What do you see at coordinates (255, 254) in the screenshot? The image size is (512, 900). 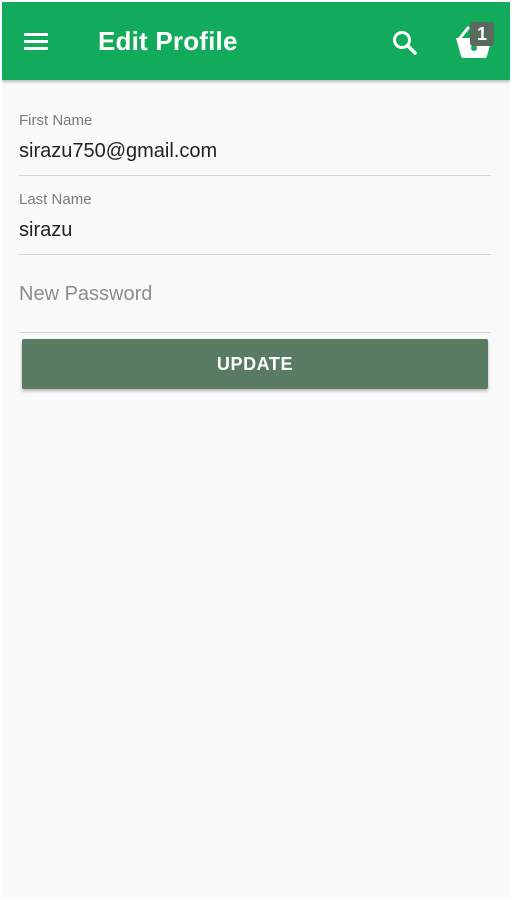 I see `last-name-underline` at bounding box center [255, 254].